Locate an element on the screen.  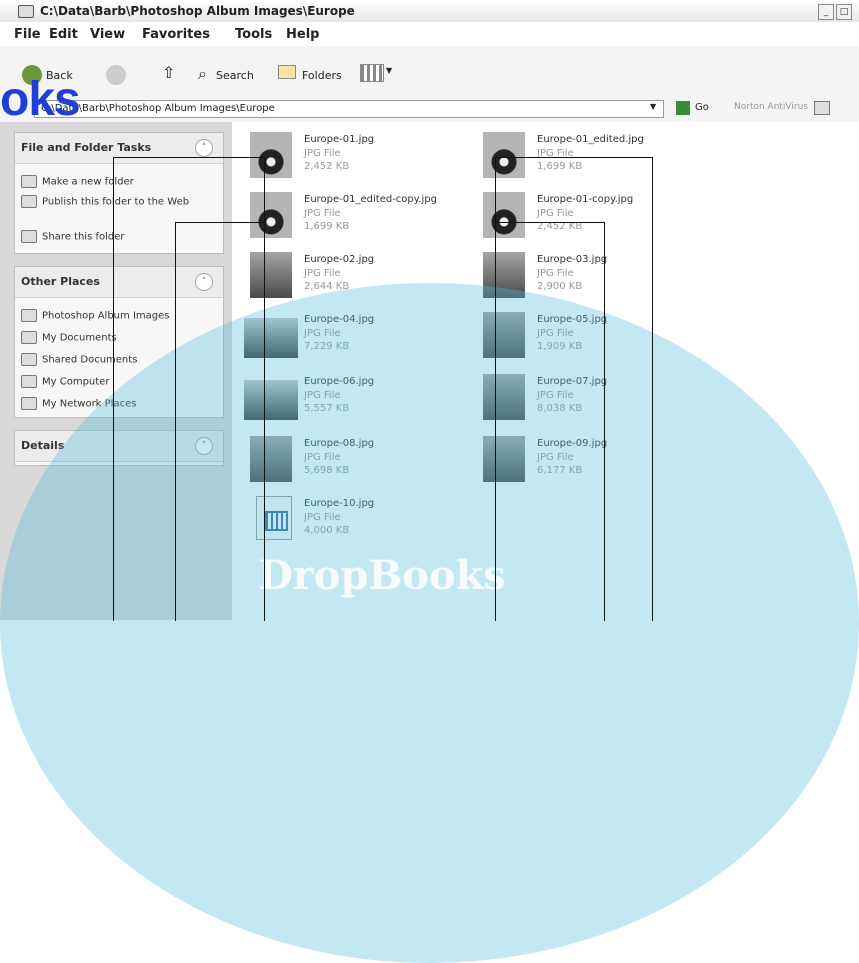
panel-header: Details ˅ is located at coordinates (119, 446).